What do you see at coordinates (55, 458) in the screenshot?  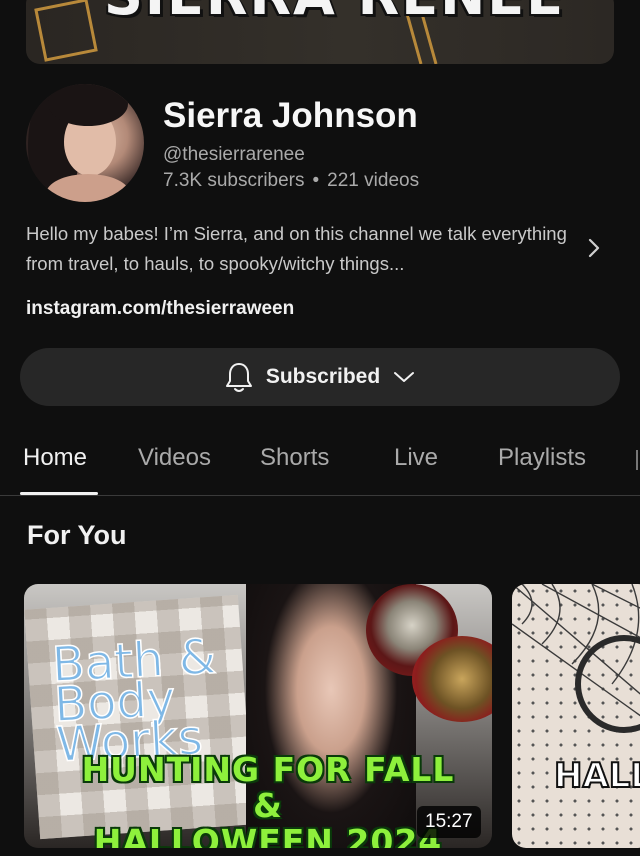 I see `tab-home: Home` at bounding box center [55, 458].